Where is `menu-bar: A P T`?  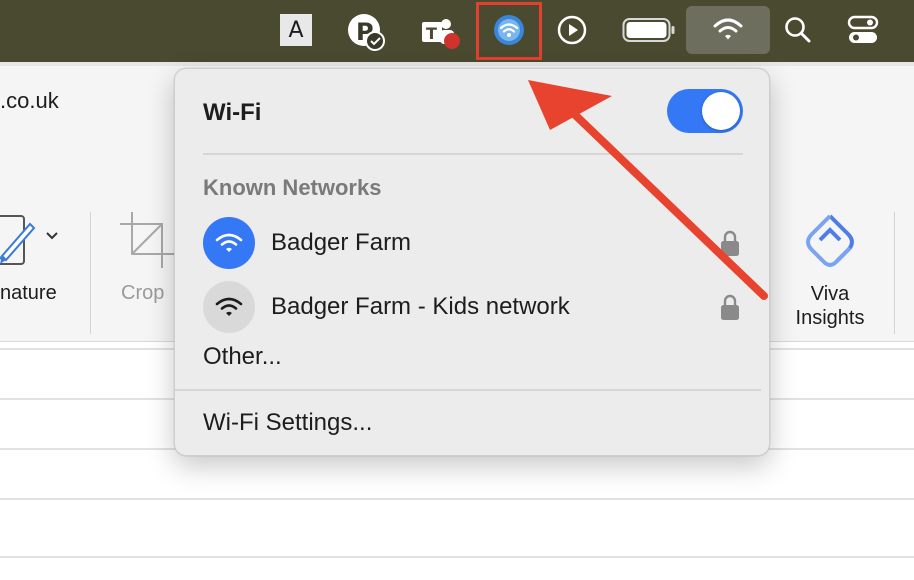 menu-bar: A P T is located at coordinates (457, 31).